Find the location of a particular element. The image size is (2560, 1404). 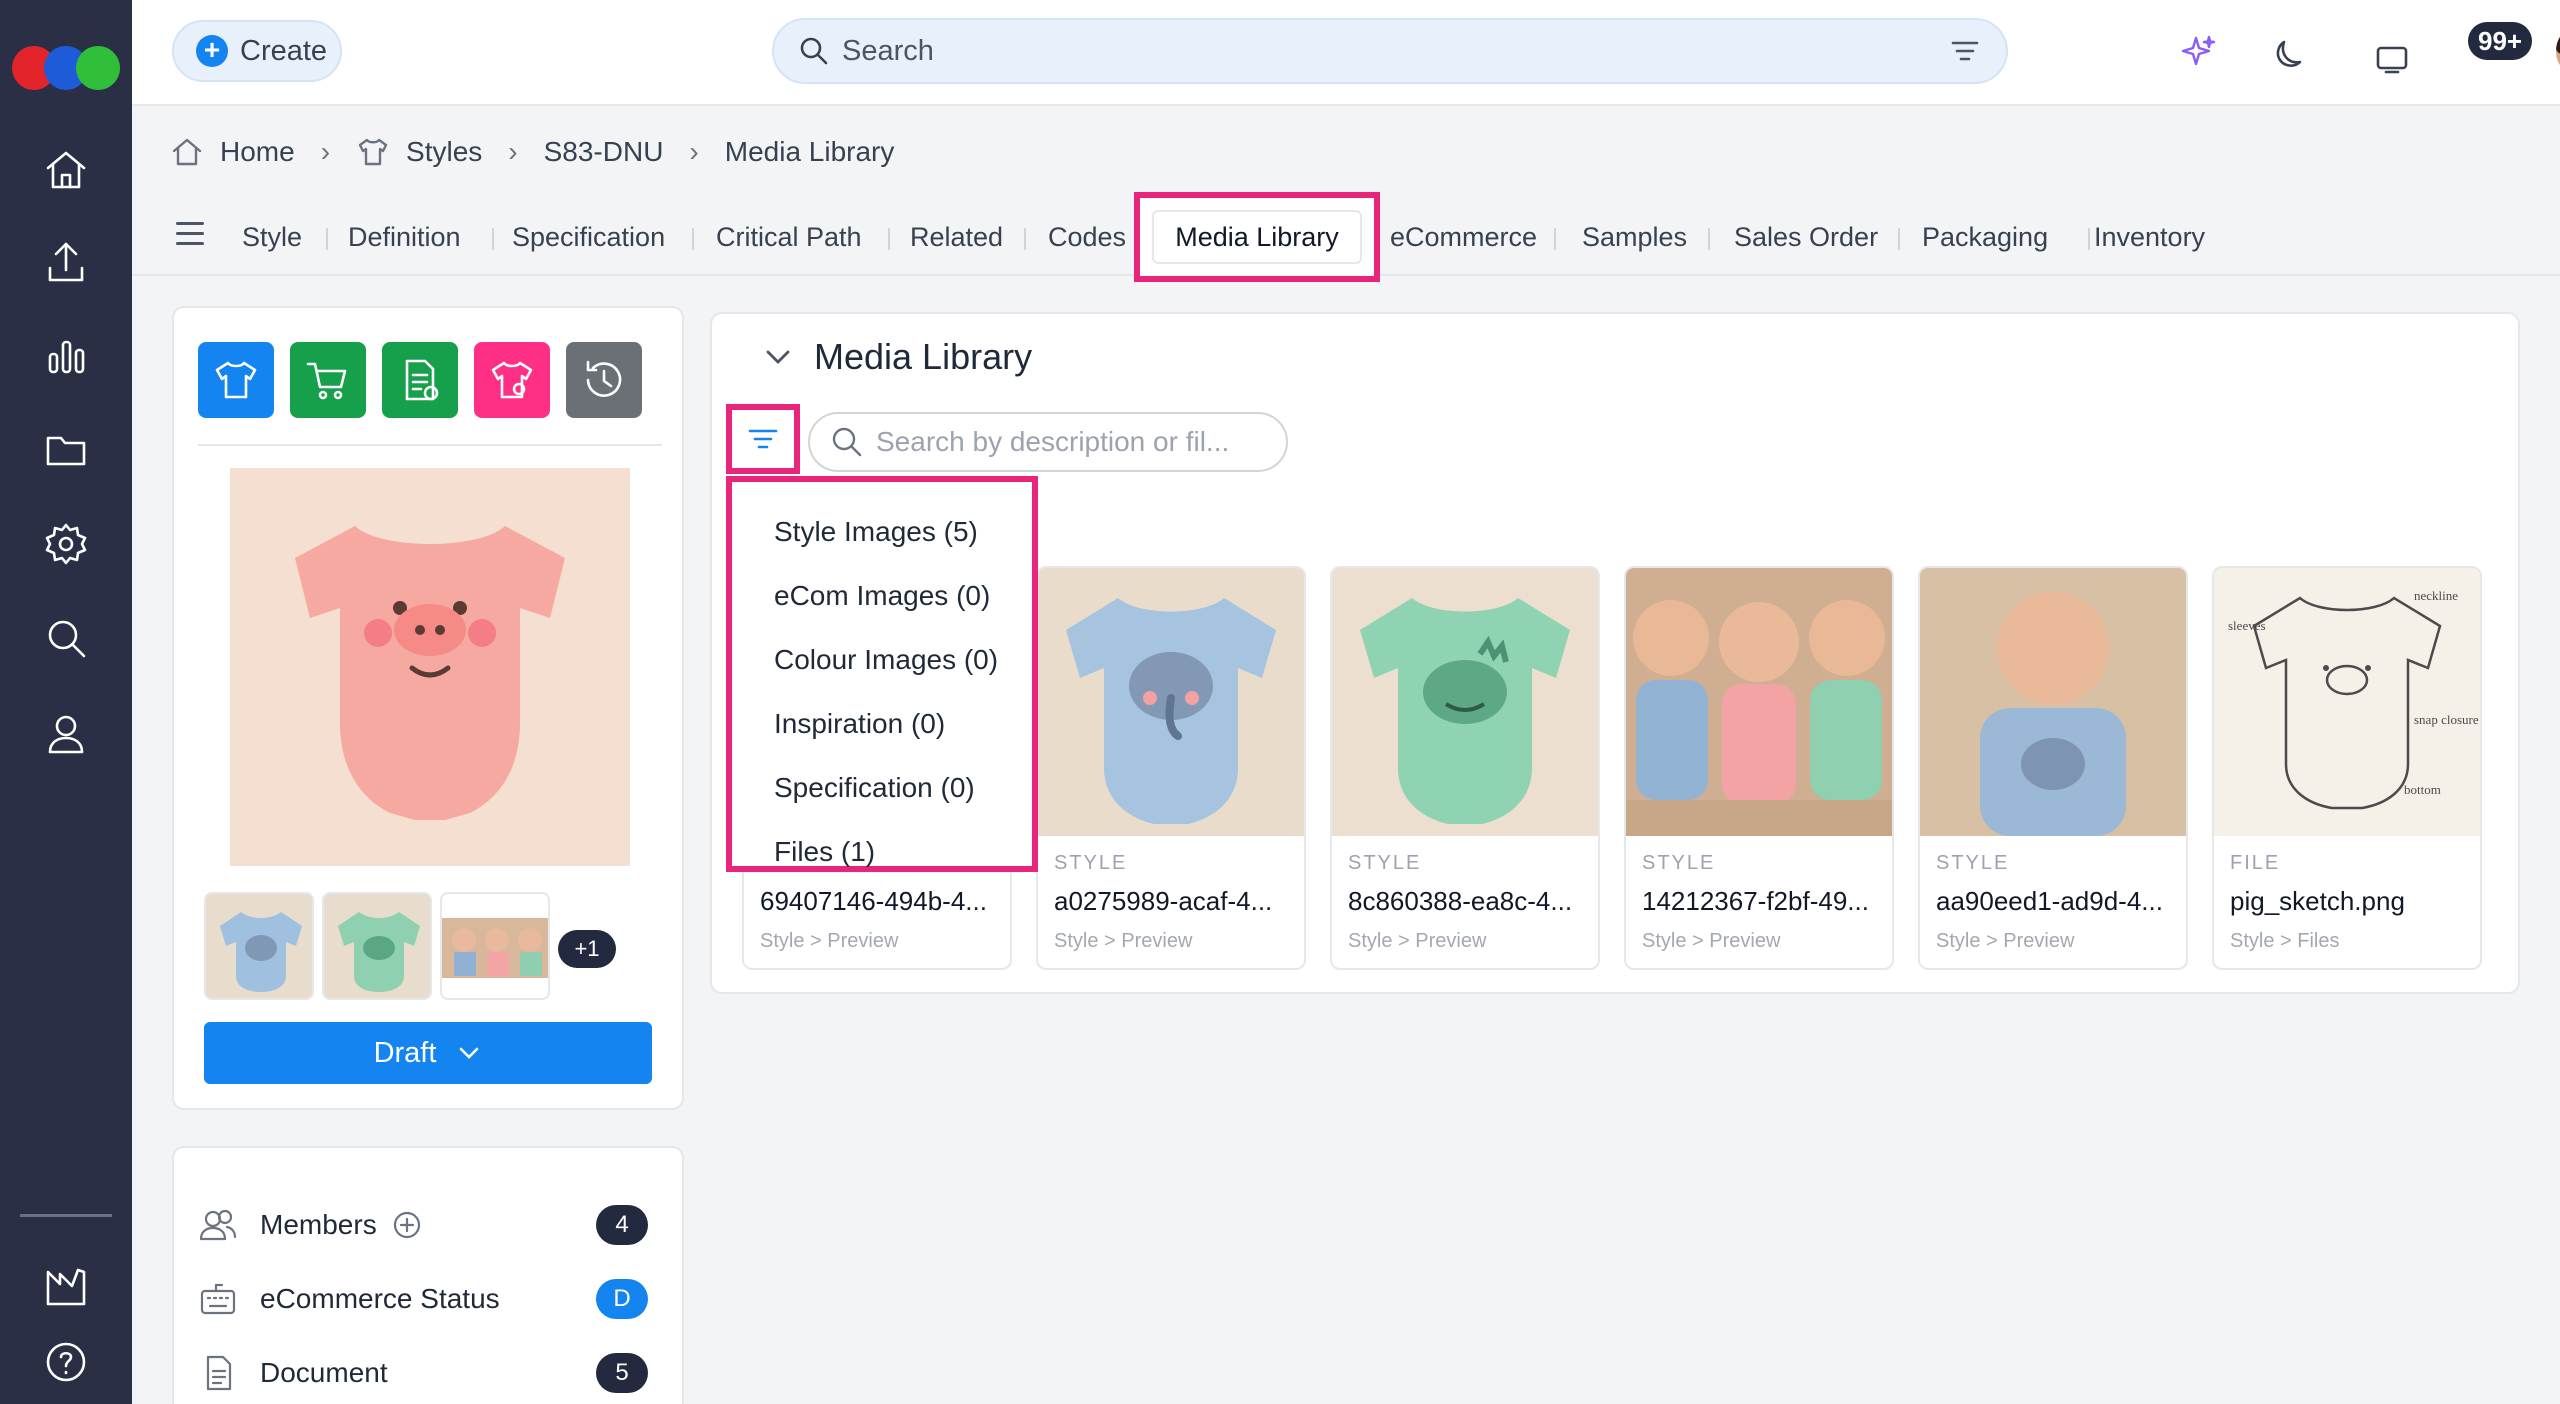

shirt-settings-icon is located at coordinates (512, 380).